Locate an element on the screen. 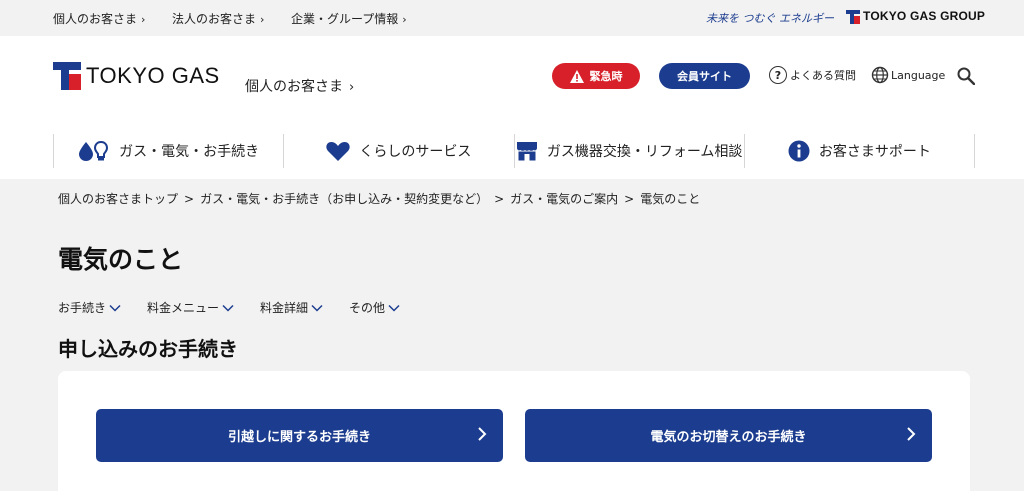 This screenshot has height=491, width=1024. group-logo-text: TOKYO GAS GROUP is located at coordinates (924, 16).